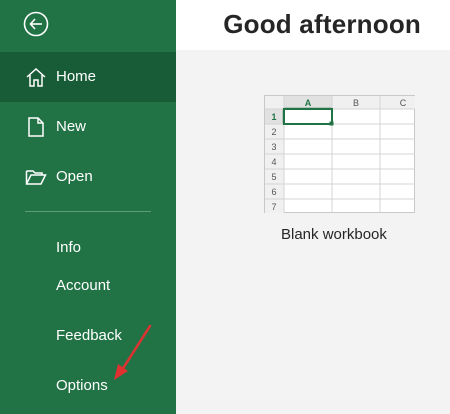  Describe the element at coordinates (88, 211) in the screenshot. I see `sidebar-divider` at that location.